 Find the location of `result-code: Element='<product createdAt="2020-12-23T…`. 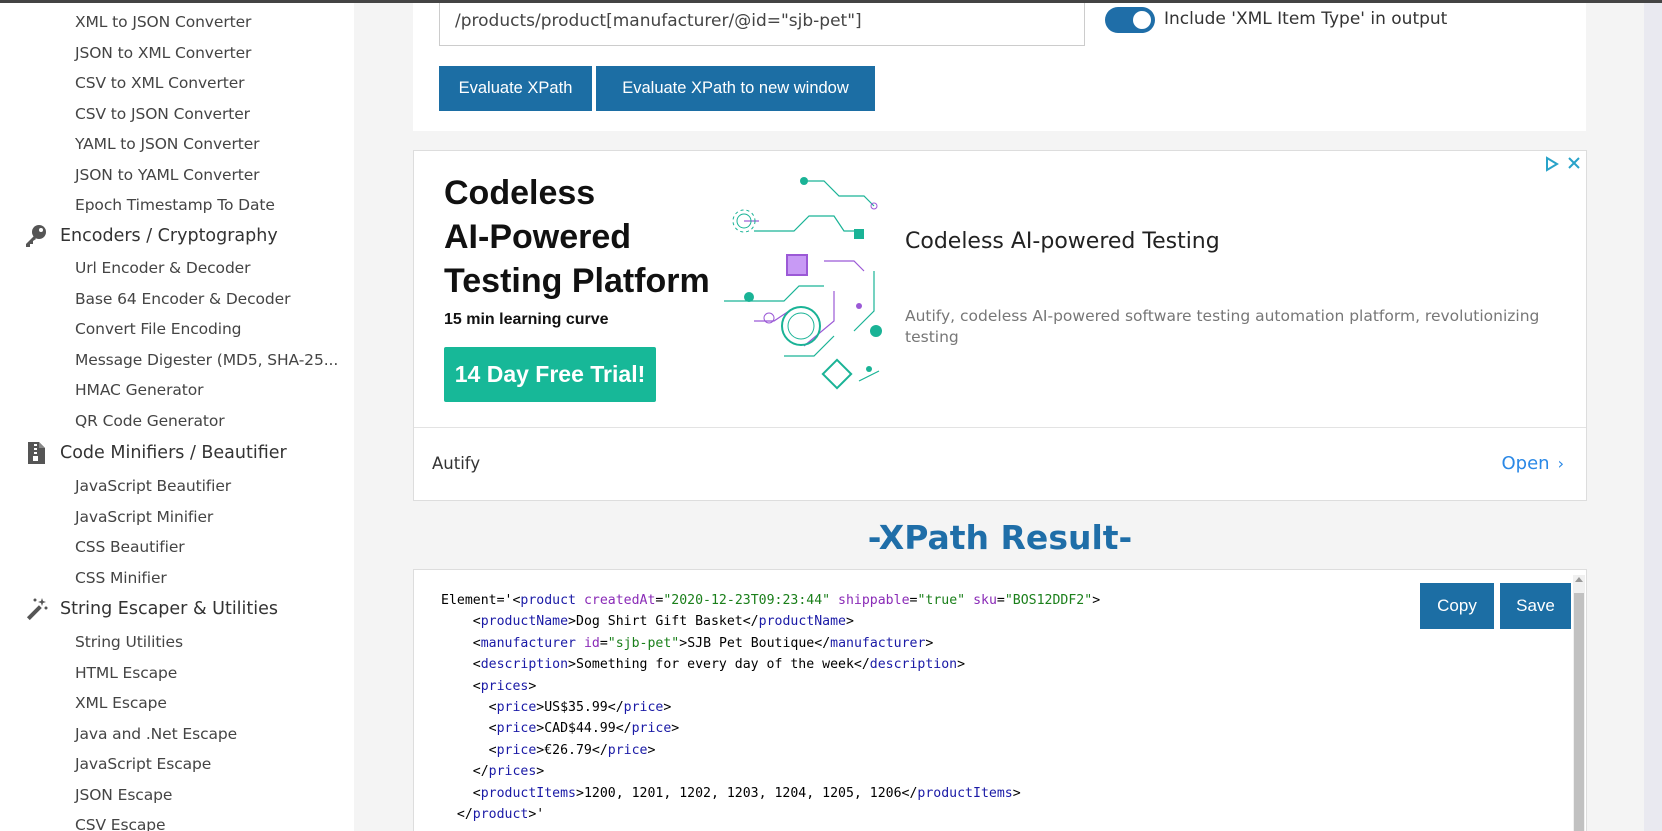

result-code: Element='<product createdAt="2020-12-23T… is located at coordinates (771, 708).